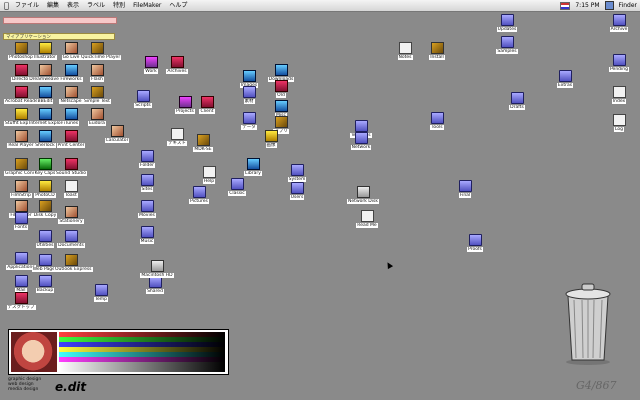  What do you see at coordinates (71, 168) in the screenshot?
I see `desktop-icon: Sound Studio` at bounding box center [71, 168].